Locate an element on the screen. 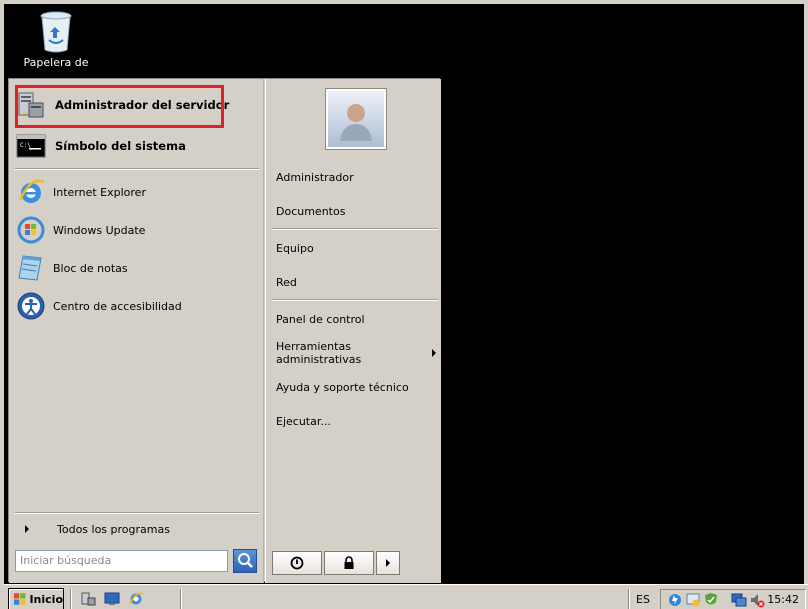  show-desktop-icon is located at coordinates (112, 600).